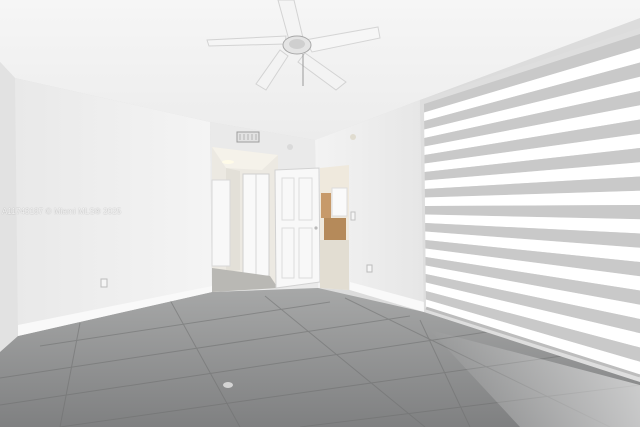 The width and height of the screenshot is (640, 427). I want to click on light-switch, so click(353, 216).